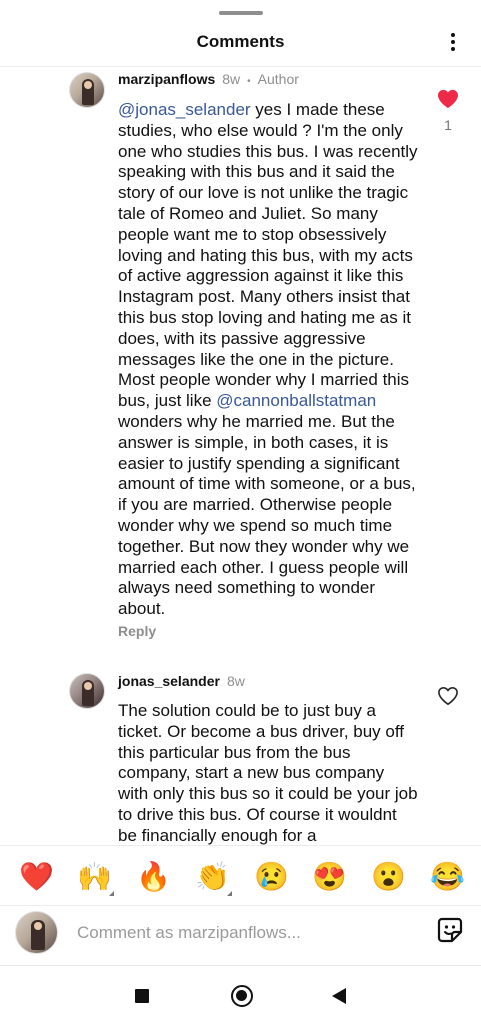 The height and width of the screenshot is (1024, 481). I want to click on back-triangle-icon, so click(339, 996).